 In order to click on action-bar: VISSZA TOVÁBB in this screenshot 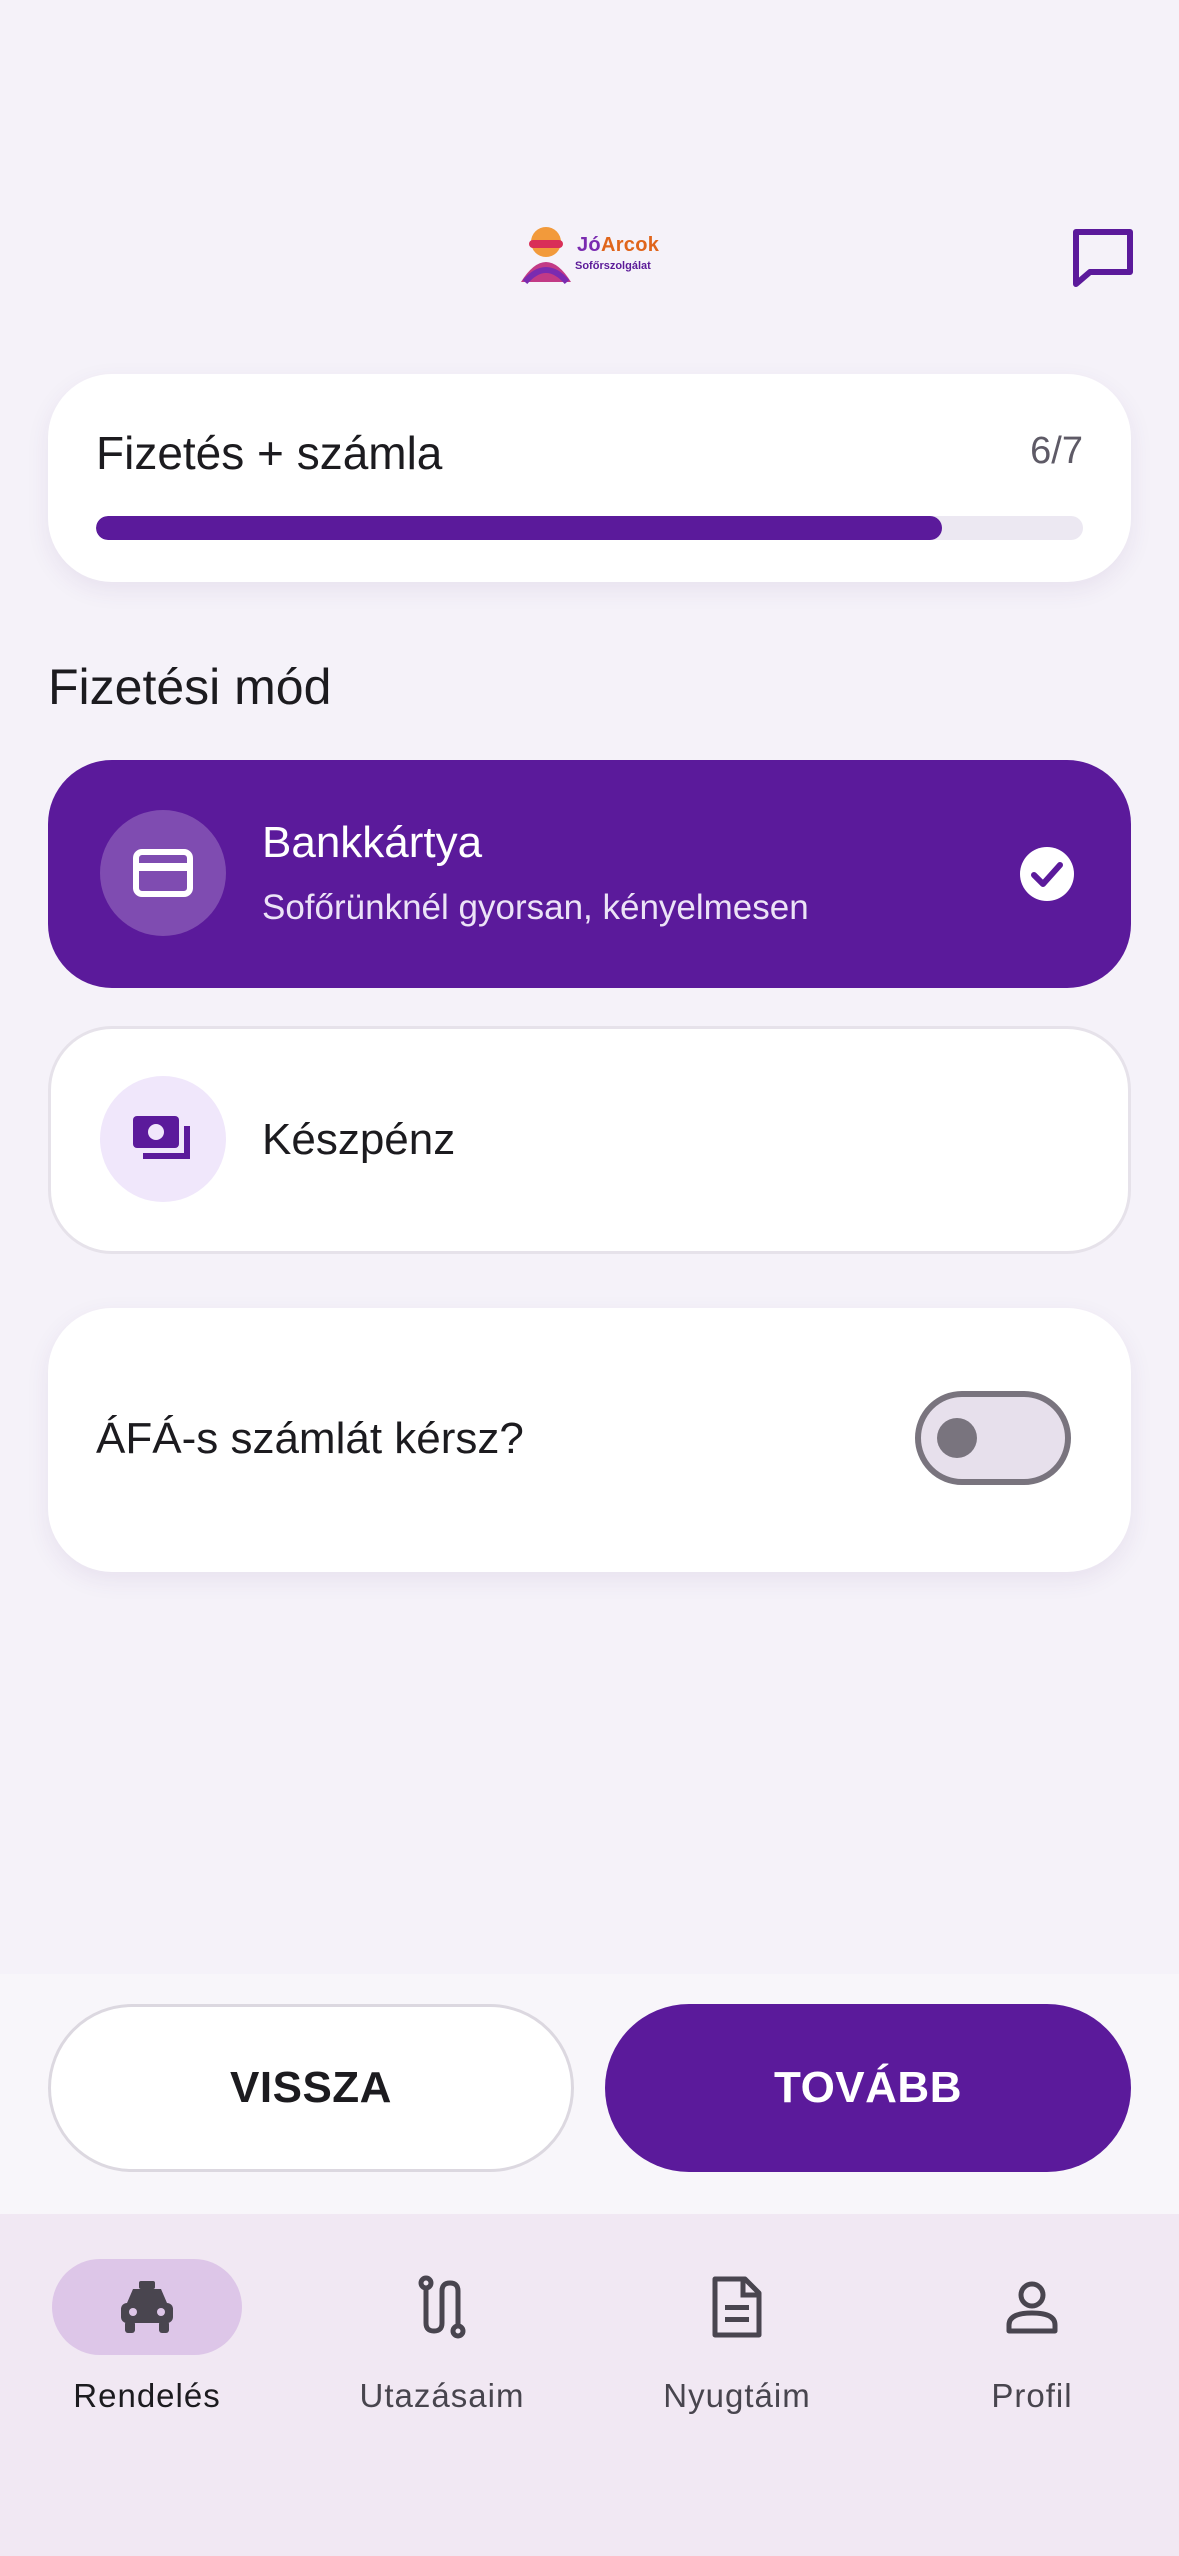, I will do `click(589, 2094)`.